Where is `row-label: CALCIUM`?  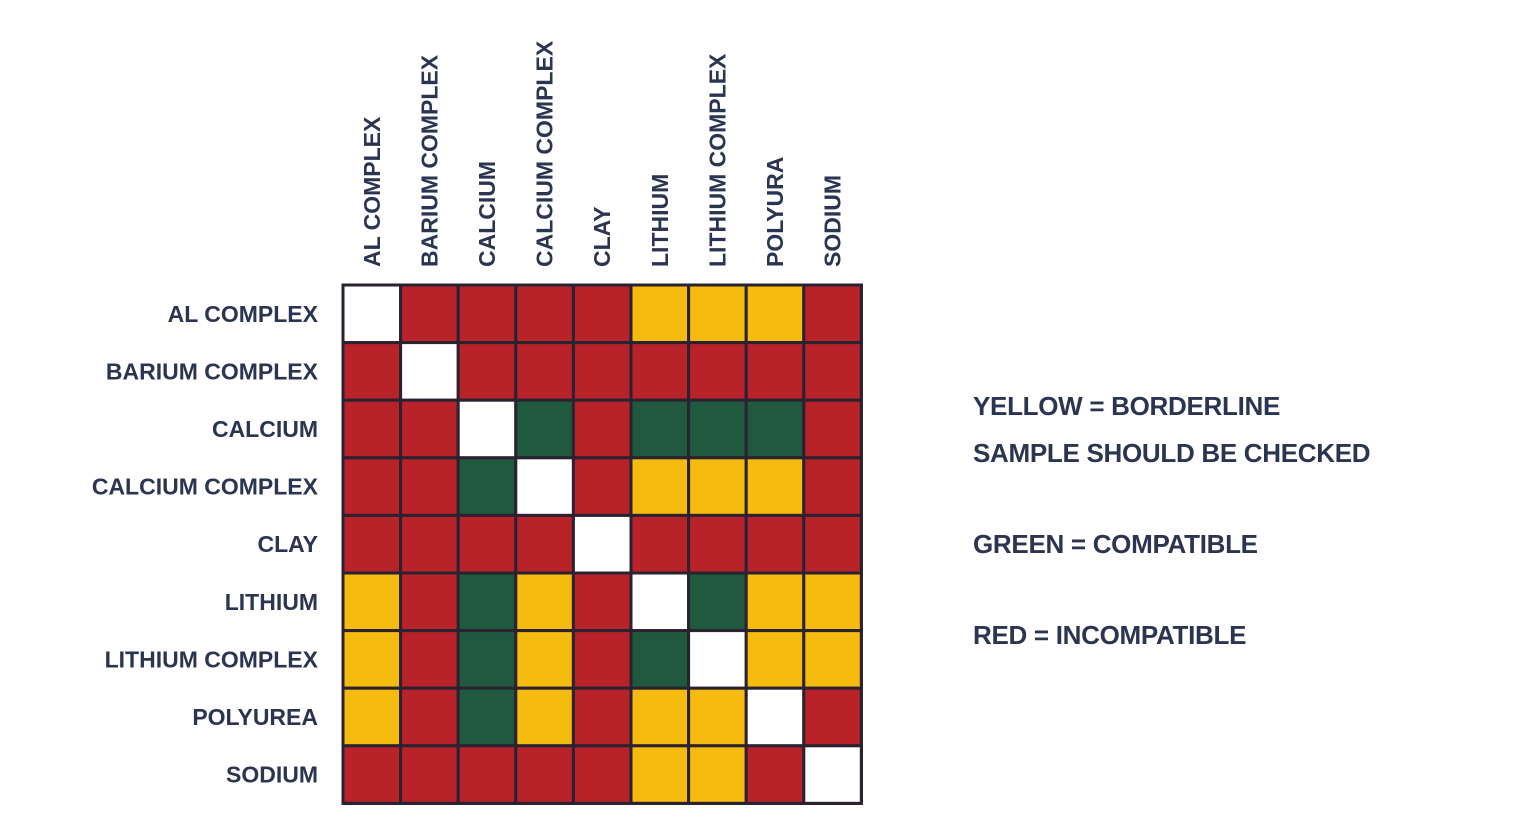
row-label: CALCIUM is located at coordinates (265, 429).